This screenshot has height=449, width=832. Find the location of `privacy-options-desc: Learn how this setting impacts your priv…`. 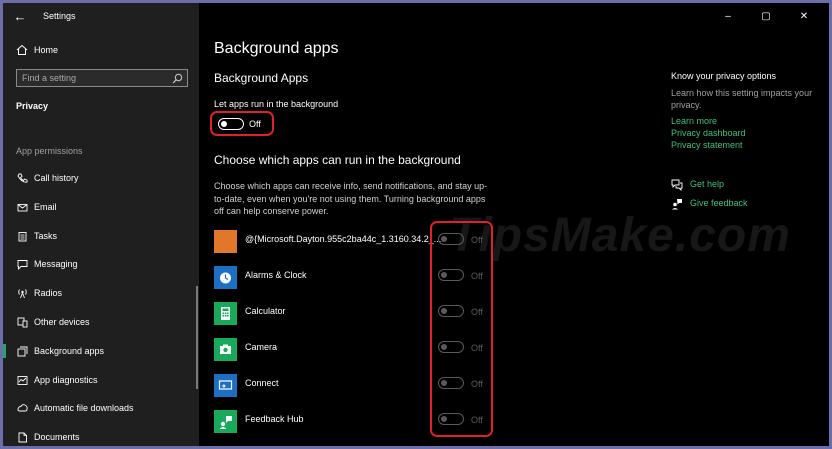

privacy-options-desc: Learn how this setting impacts your priv… is located at coordinates (742, 99).